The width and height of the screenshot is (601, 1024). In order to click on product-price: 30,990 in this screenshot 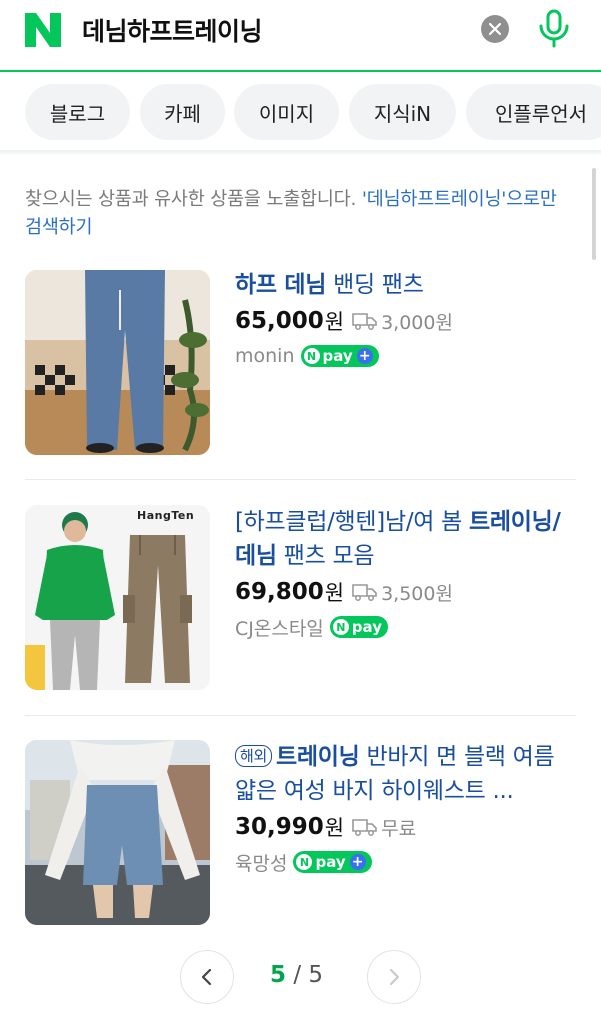, I will do `click(279, 827)`.